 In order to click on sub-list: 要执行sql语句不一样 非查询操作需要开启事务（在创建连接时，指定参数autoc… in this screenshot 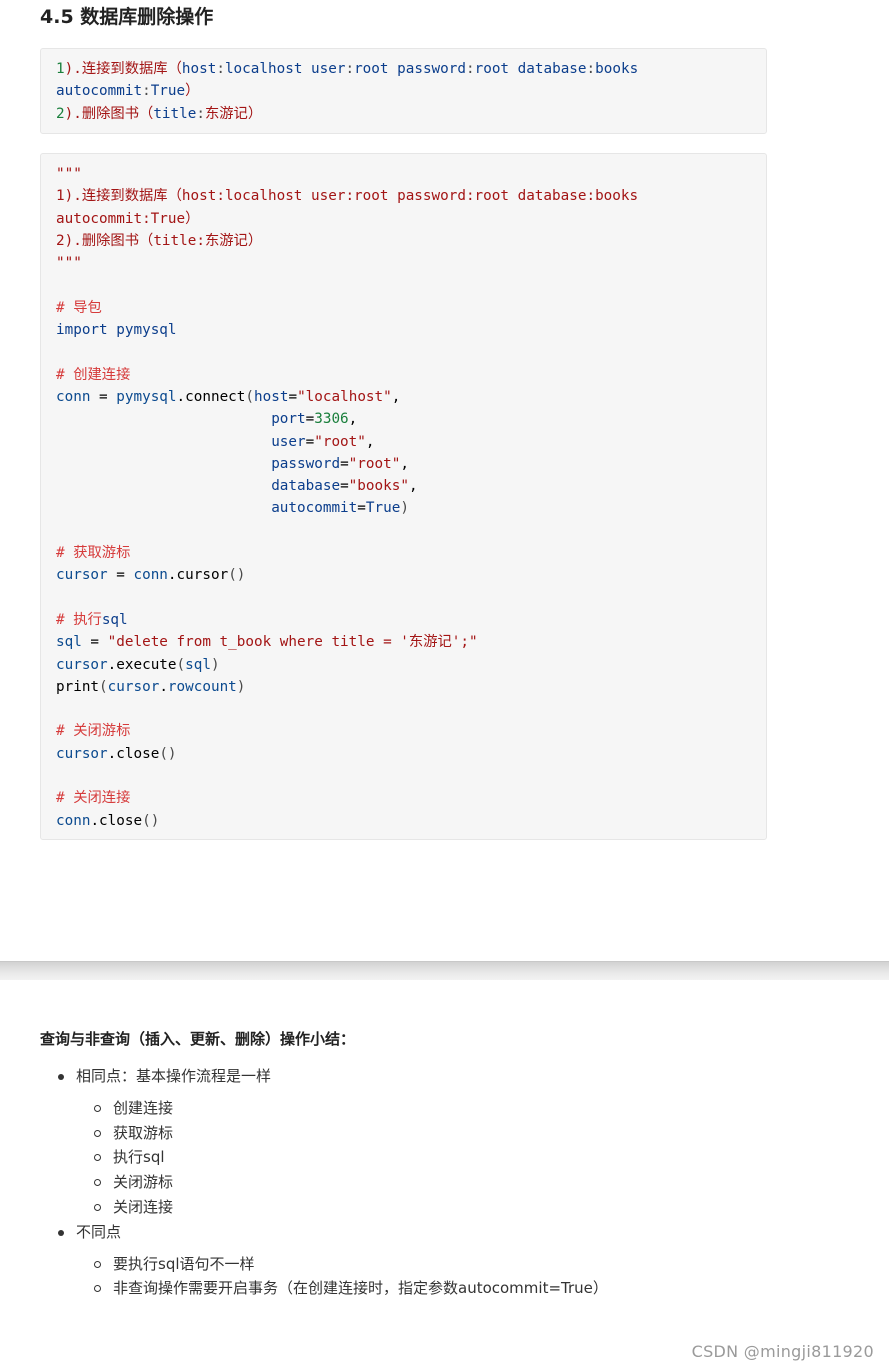, I will do `click(342, 1276)`.